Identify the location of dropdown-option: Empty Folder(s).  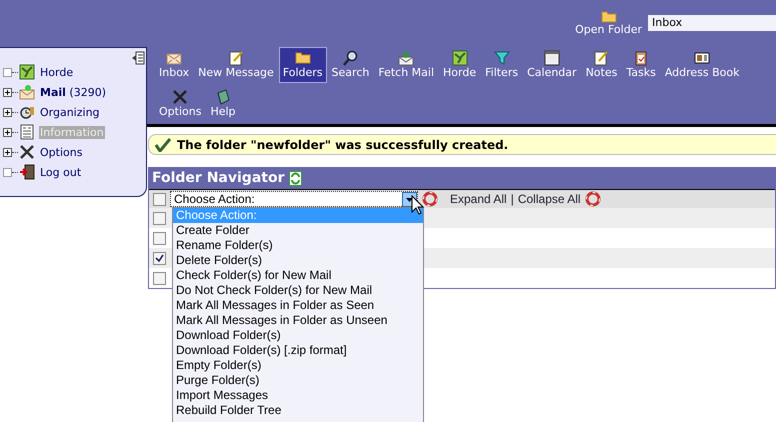
(298, 365).